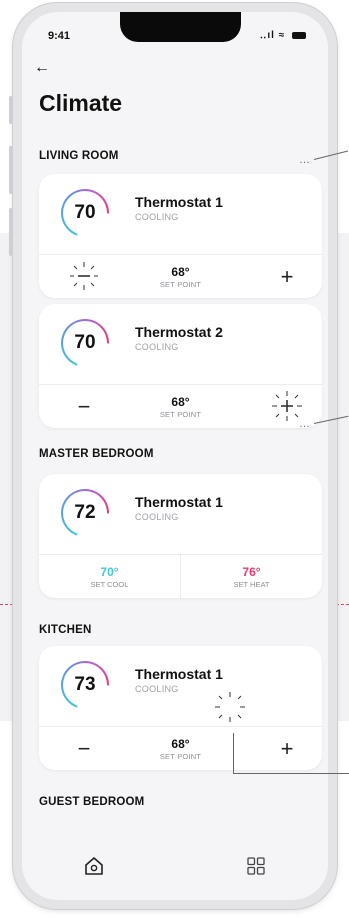  Describe the element at coordinates (251, 572) in the screenshot. I see `set-heat-value: 76°` at that location.